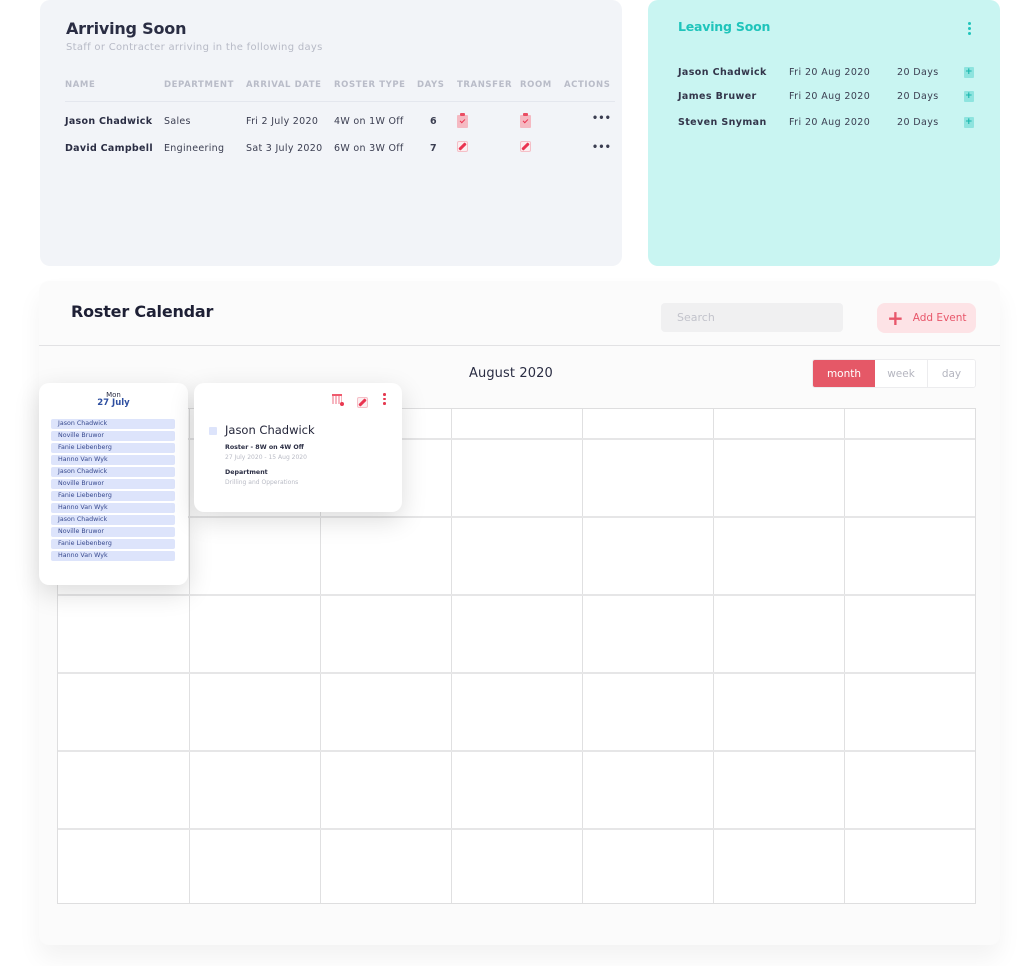 This screenshot has width=1024, height=966. What do you see at coordinates (587, 85) in the screenshot?
I see `column-header-actions: ACTIONS` at bounding box center [587, 85].